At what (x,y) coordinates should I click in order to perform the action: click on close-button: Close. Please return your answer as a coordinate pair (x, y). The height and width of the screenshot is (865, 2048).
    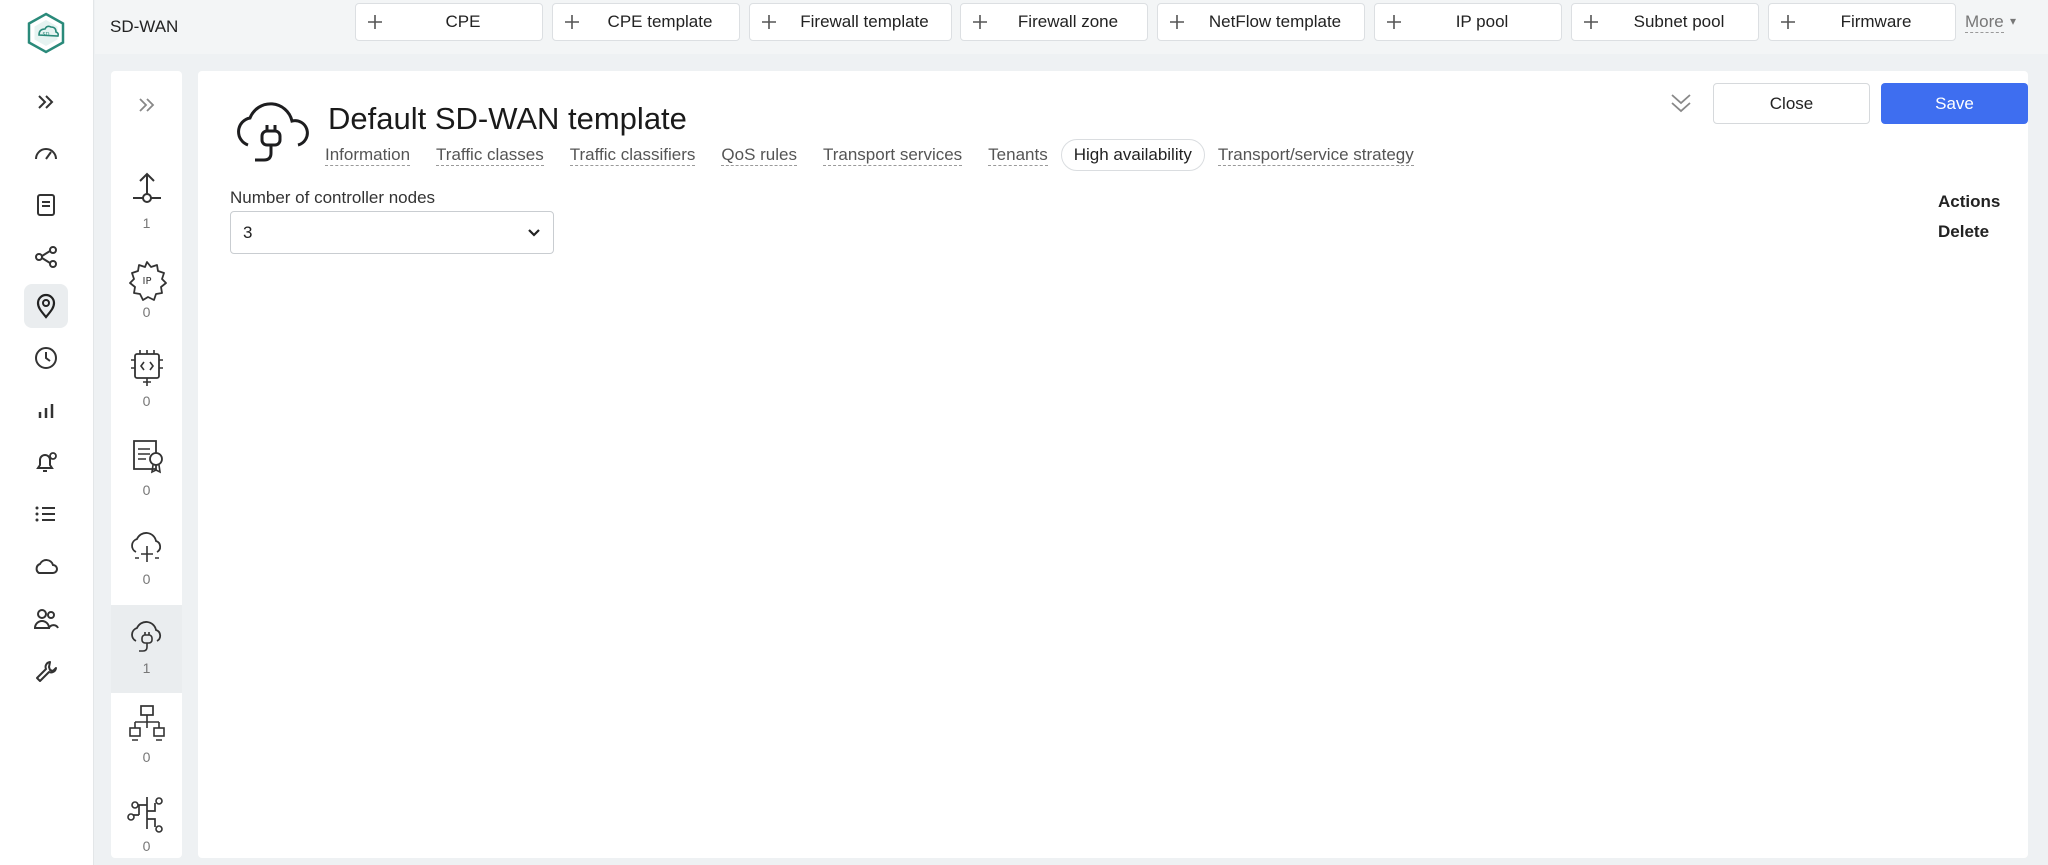
    Looking at the image, I should click on (1791, 103).